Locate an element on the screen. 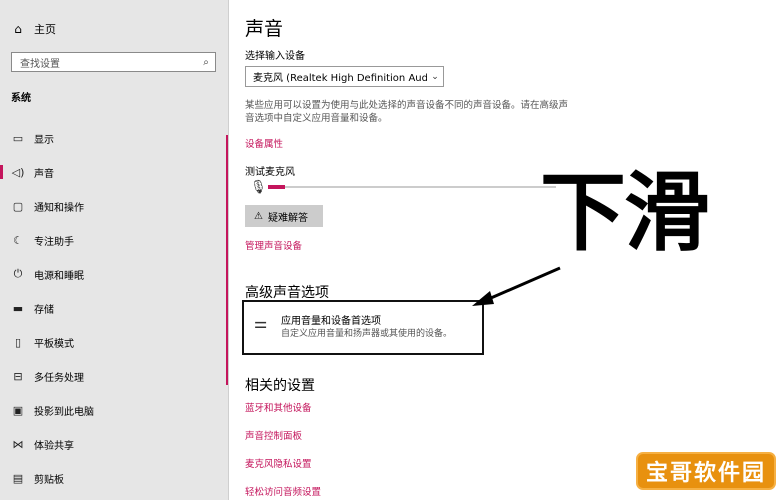 This screenshot has height=500, width=784. annotation-arrow is located at coordinates (516, 286).